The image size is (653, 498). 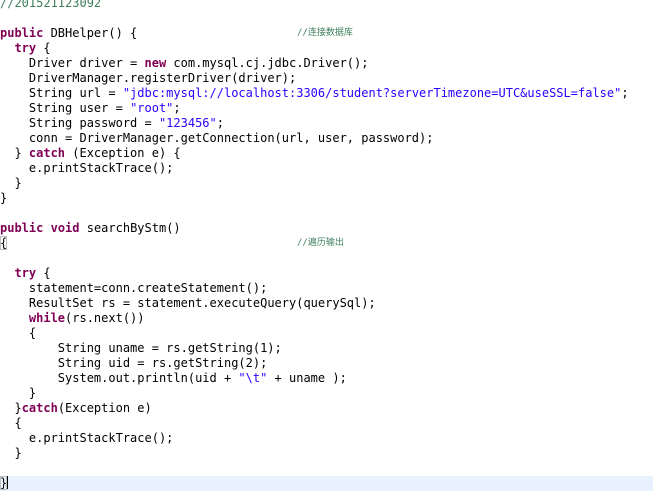 What do you see at coordinates (326, 108) in the screenshot?
I see `code-line: String user = "root";` at bounding box center [326, 108].